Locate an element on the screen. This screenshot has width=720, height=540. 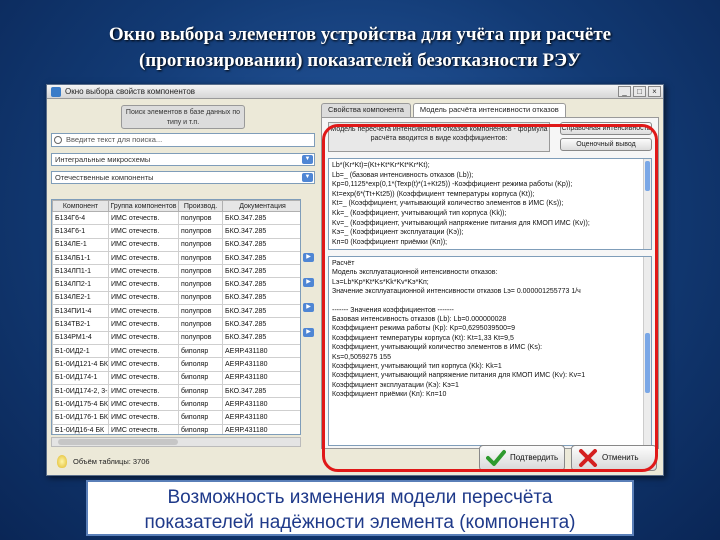
table-horizontal-scrollbar is located at coordinates (176, 442).